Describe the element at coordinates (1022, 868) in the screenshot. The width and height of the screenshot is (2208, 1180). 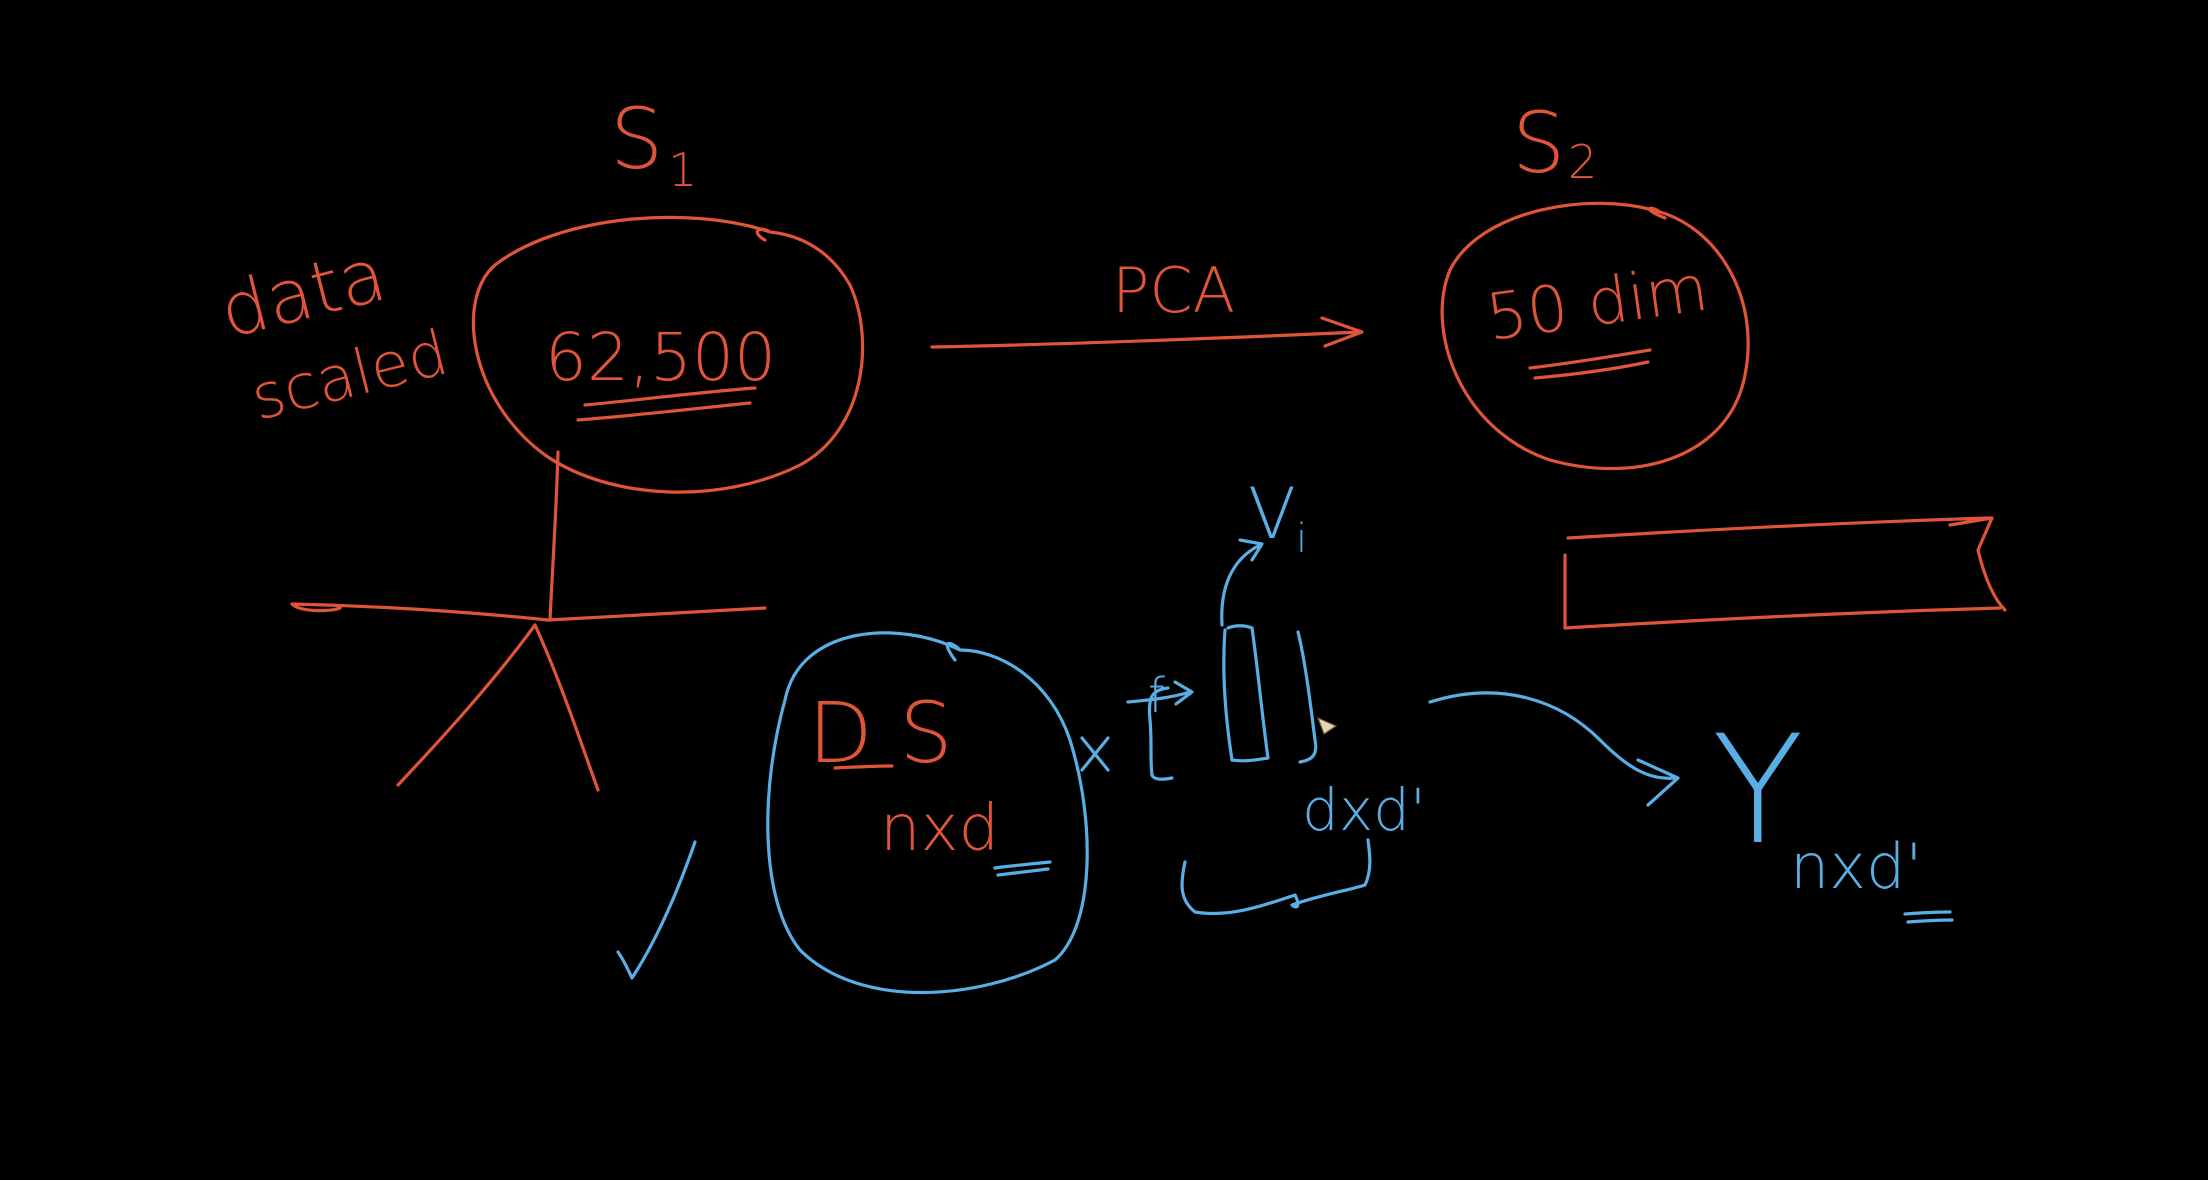
I see `nxd-underline` at that location.